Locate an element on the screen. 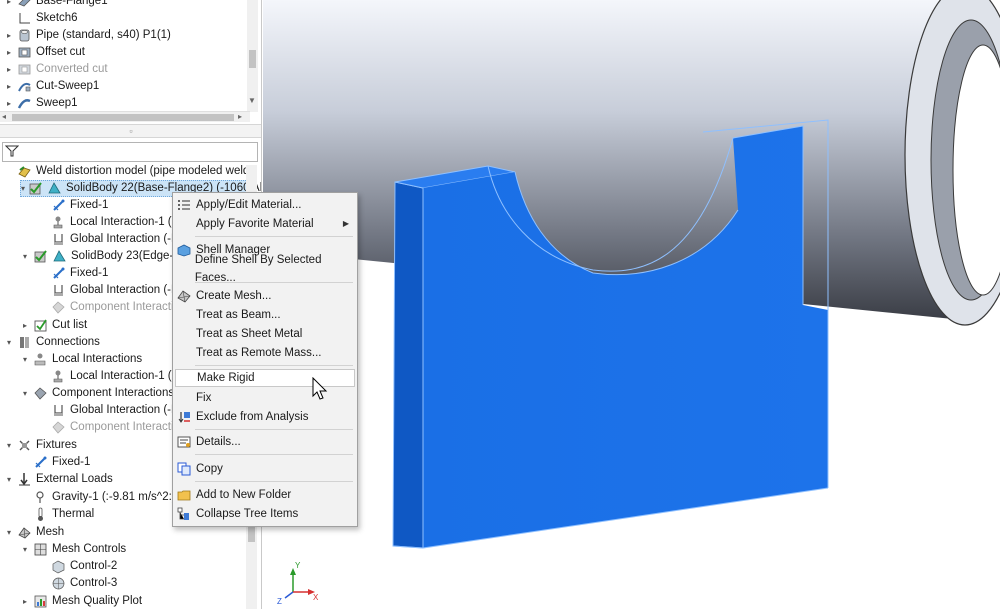 This screenshot has width=1000, height=609. tree-item-offset-cut: ▸ Offset cut is located at coordinates (44, 52).